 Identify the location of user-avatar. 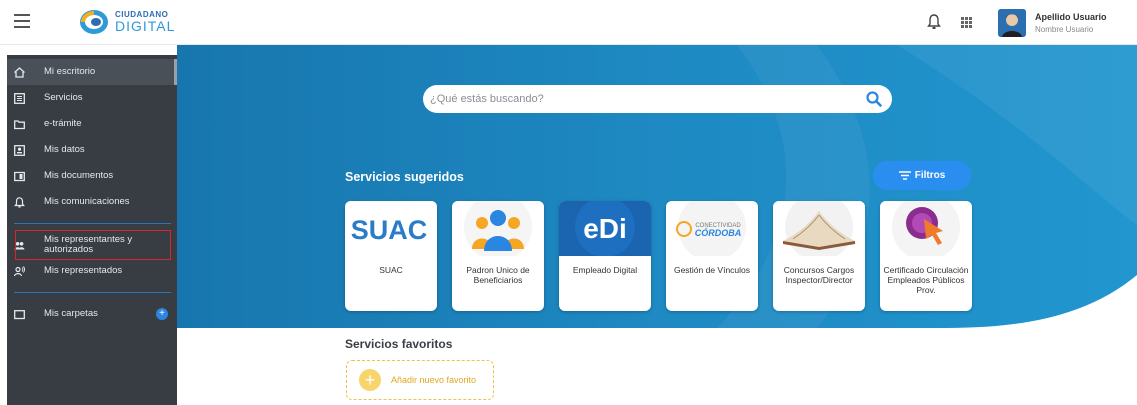
(1012, 23).